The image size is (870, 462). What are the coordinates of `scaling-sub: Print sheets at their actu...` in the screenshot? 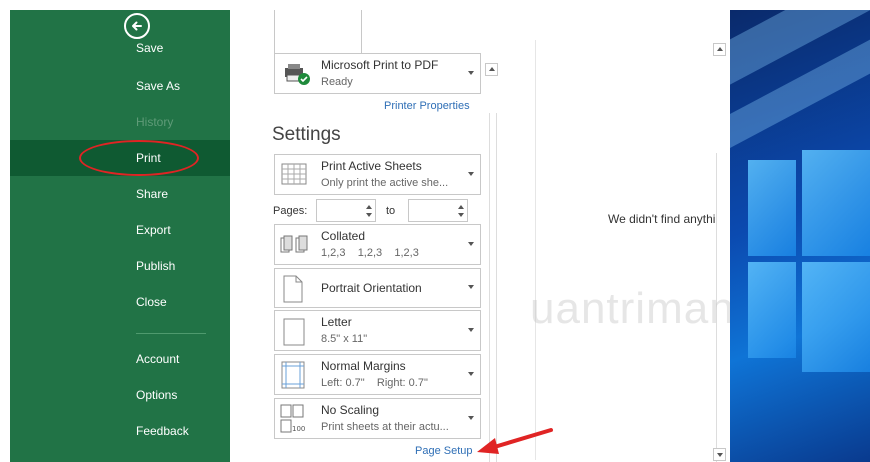 It's located at (385, 427).